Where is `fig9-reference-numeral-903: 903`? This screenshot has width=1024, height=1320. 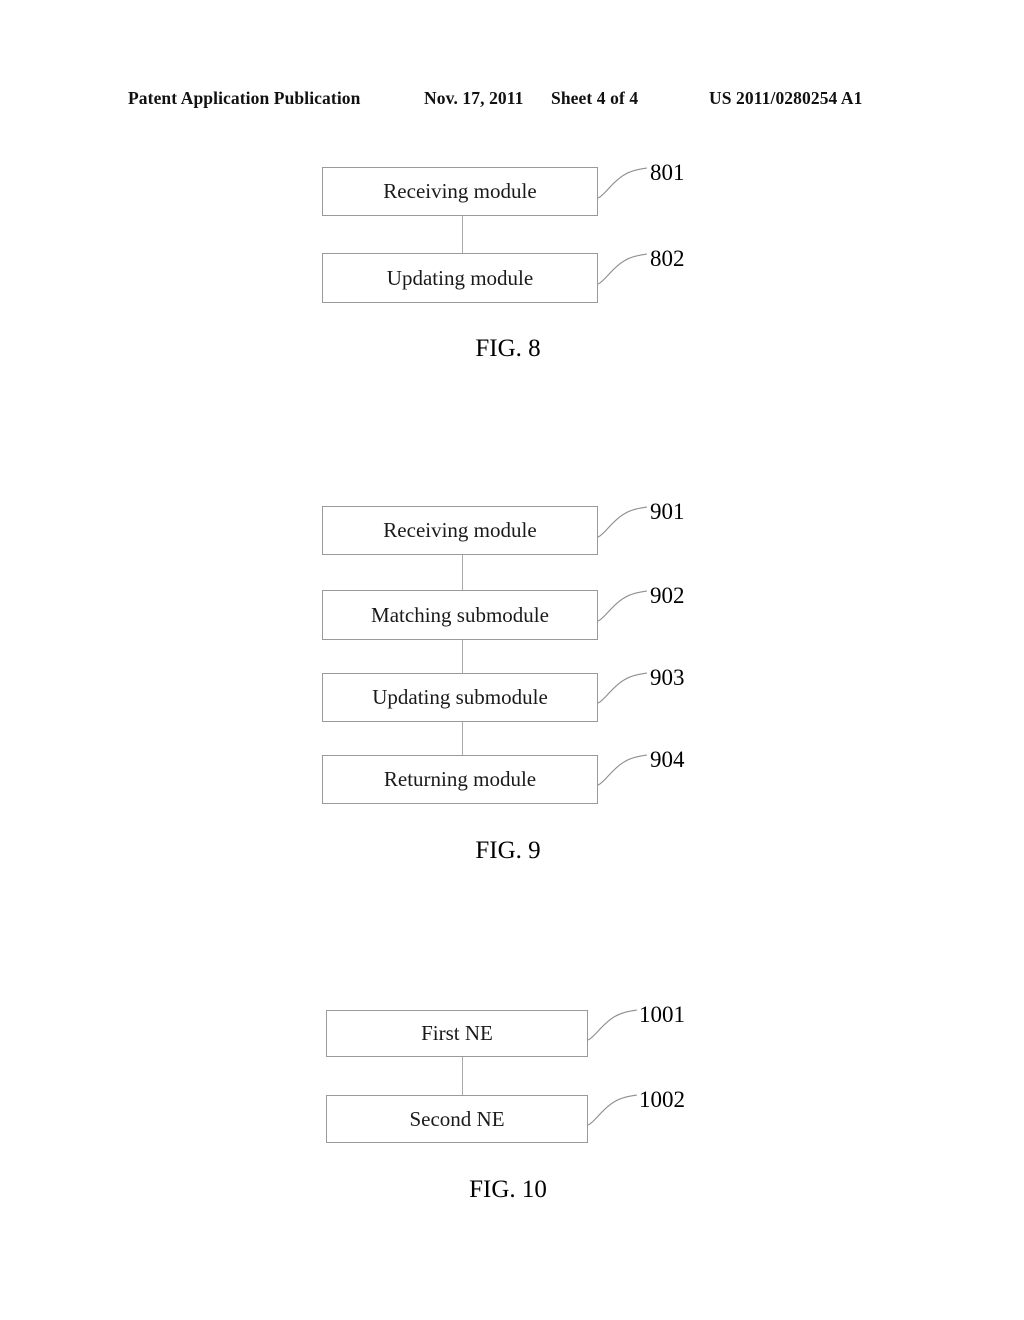
fig9-reference-numeral-903: 903 is located at coordinates (667, 677).